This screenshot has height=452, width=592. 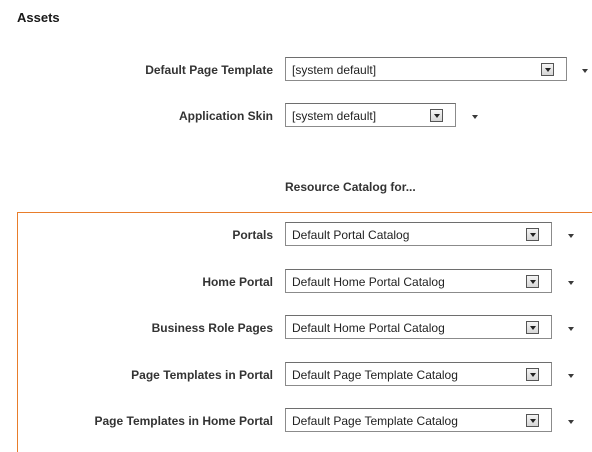 I want to click on business-role-pages-catalog-value: Default Home Portal Catalog, so click(x=368, y=328).